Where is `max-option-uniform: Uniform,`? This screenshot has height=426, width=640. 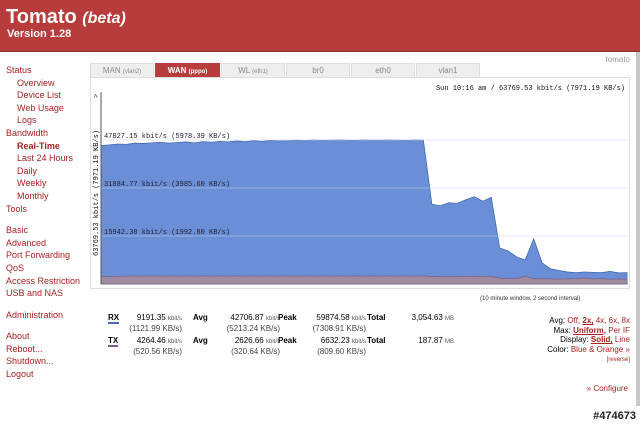 max-option-uniform: Uniform, is located at coordinates (589, 330).